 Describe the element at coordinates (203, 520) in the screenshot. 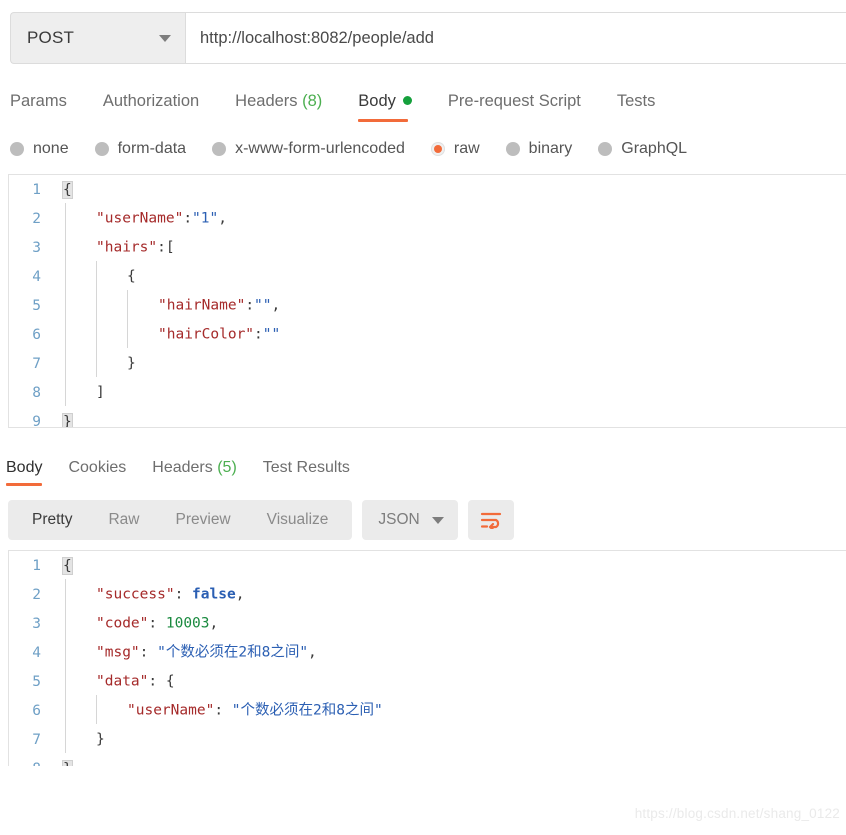

I see `response-view-preview: Preview` at that location.